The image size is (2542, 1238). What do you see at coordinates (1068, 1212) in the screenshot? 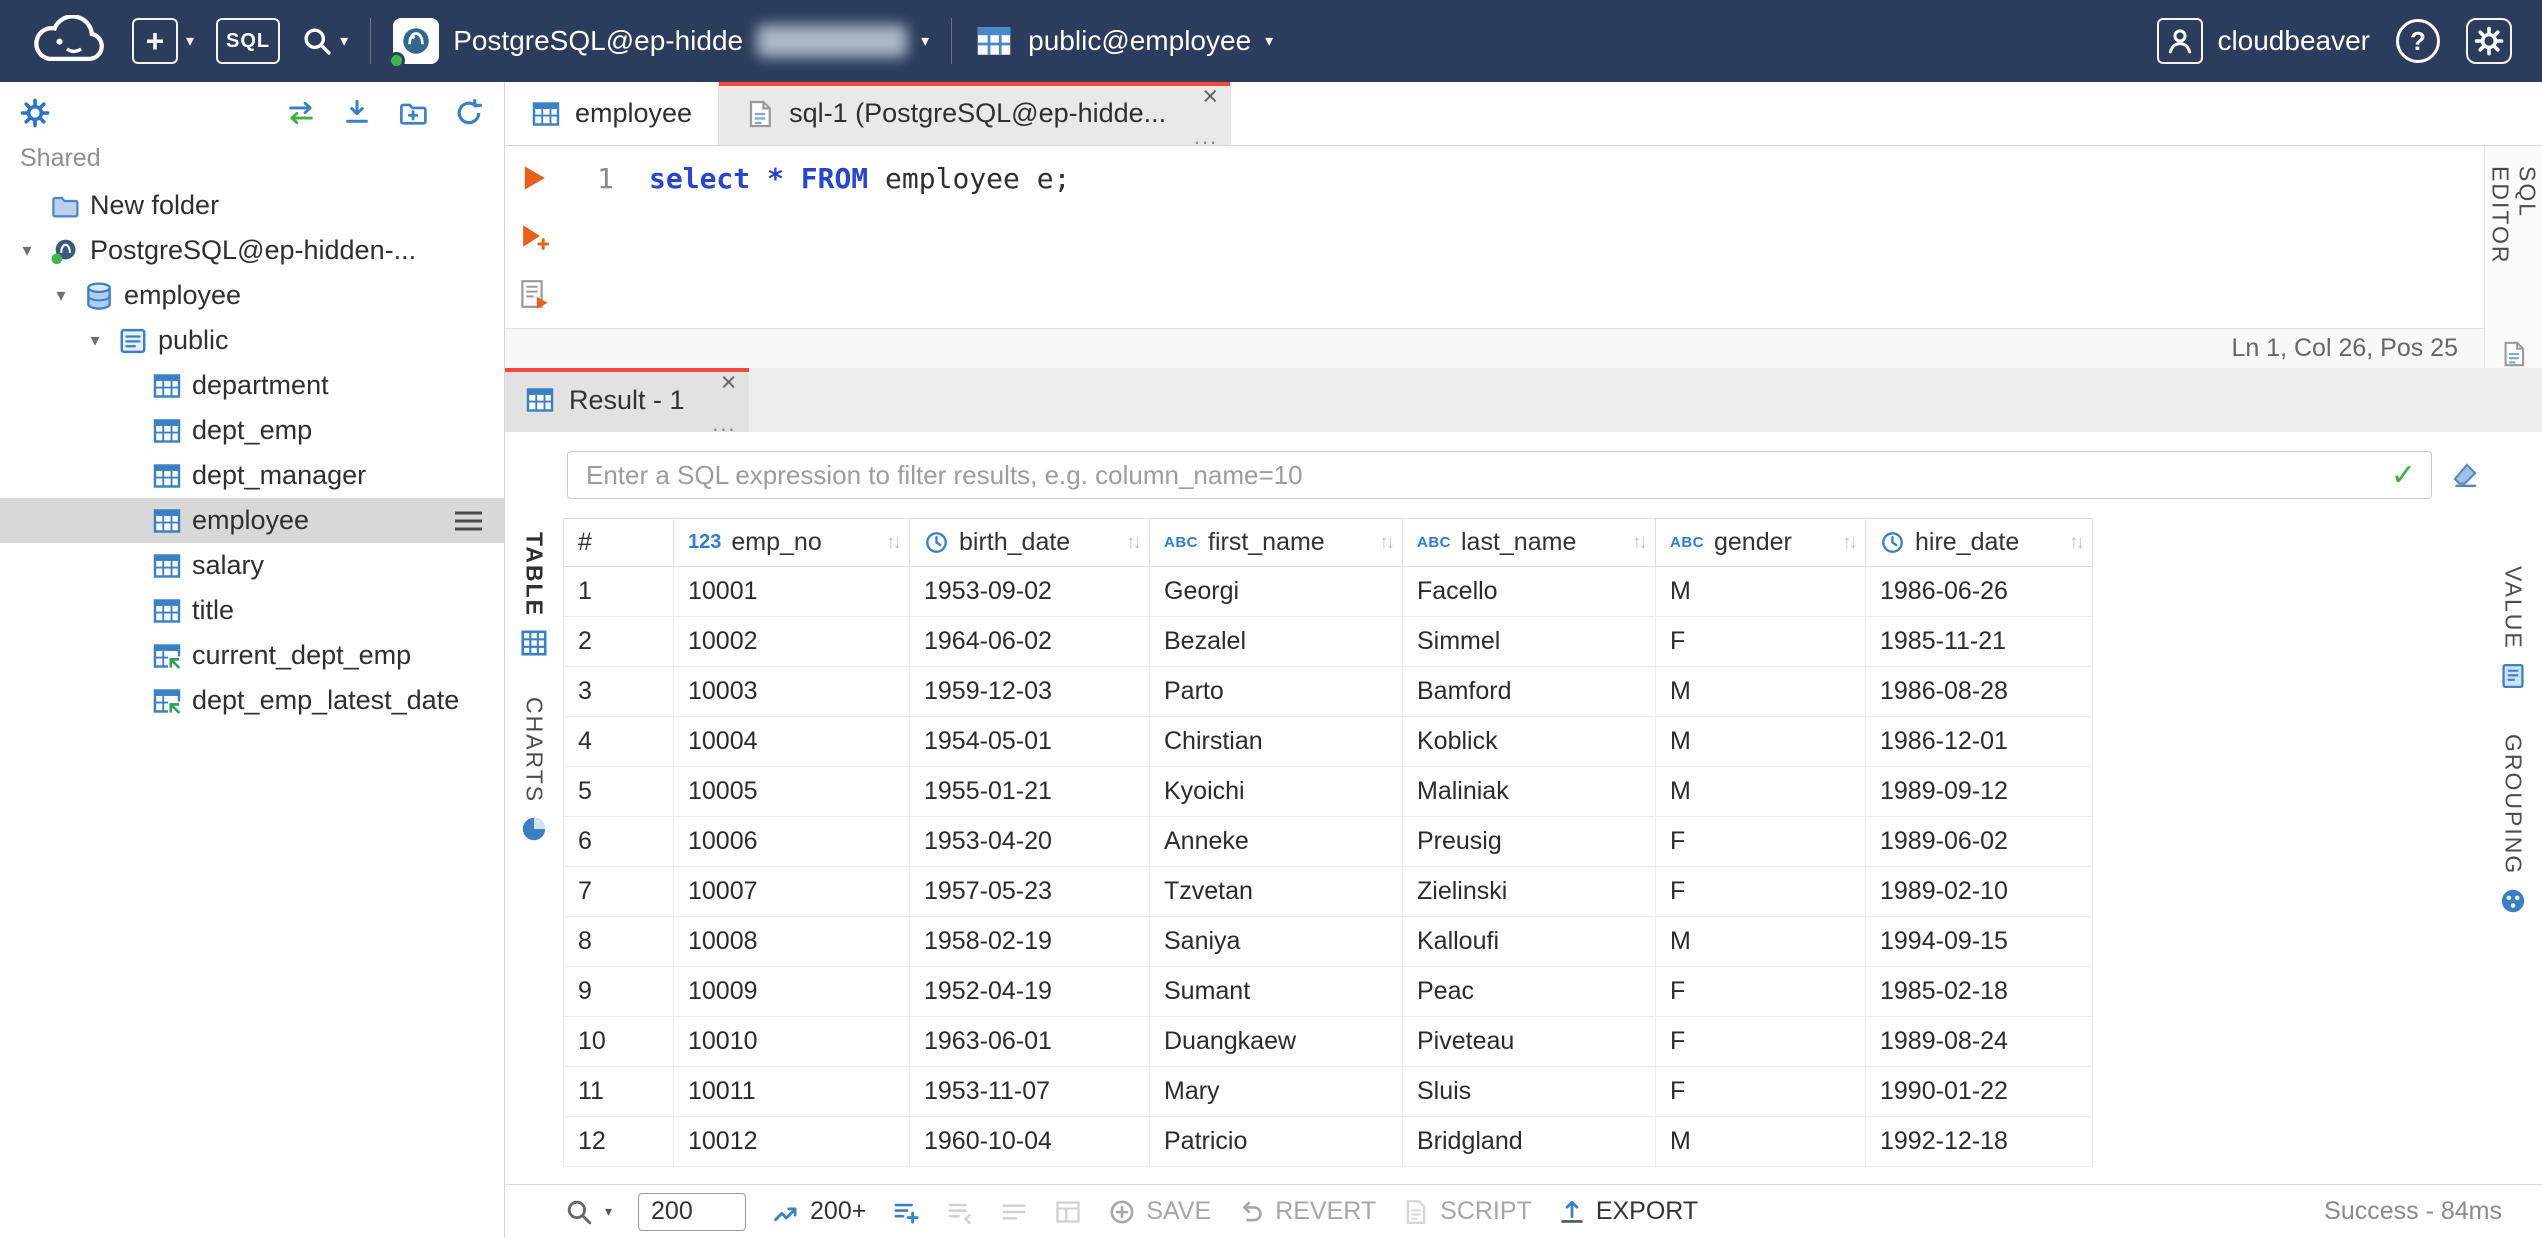
I see `grid-edit-icon` at bounding box center [1068, 1212].